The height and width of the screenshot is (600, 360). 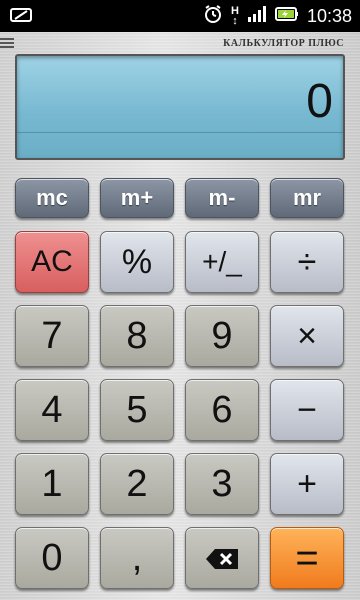 I want to click on digit-4-label: 4, so click(x=52, y=409).